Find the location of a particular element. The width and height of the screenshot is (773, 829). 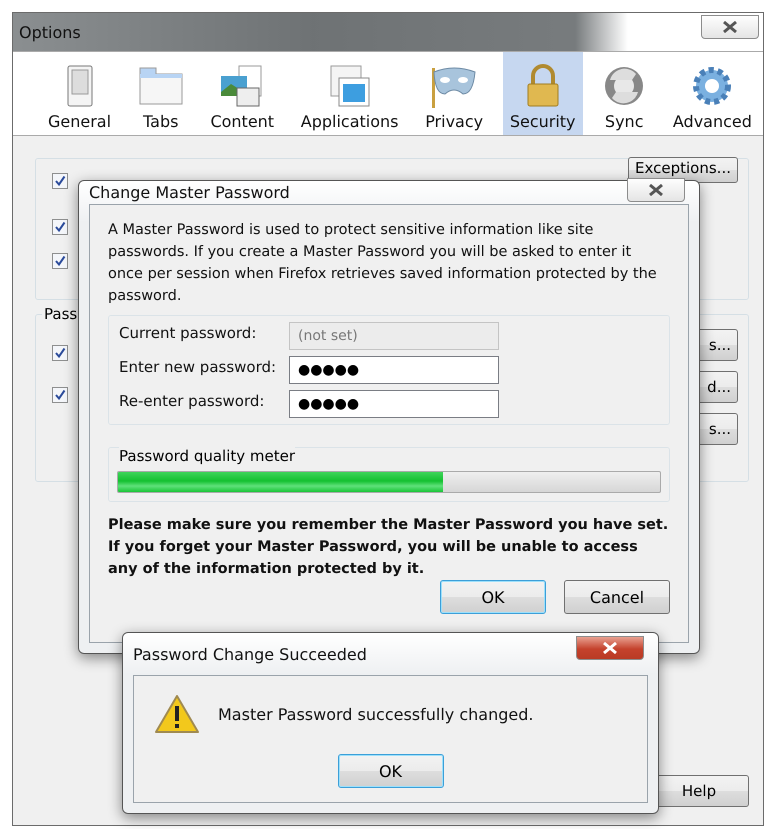

toolbar-tab: General is located at coordinates (79, 93).